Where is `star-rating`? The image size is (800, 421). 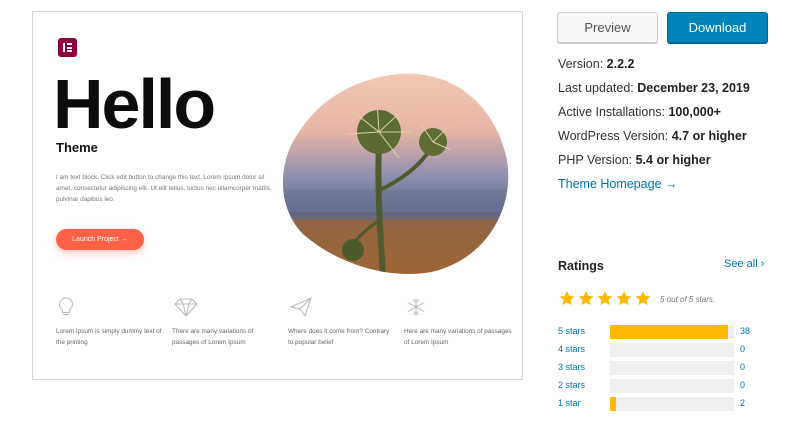
star-rating is located at coordinates (605, 298).